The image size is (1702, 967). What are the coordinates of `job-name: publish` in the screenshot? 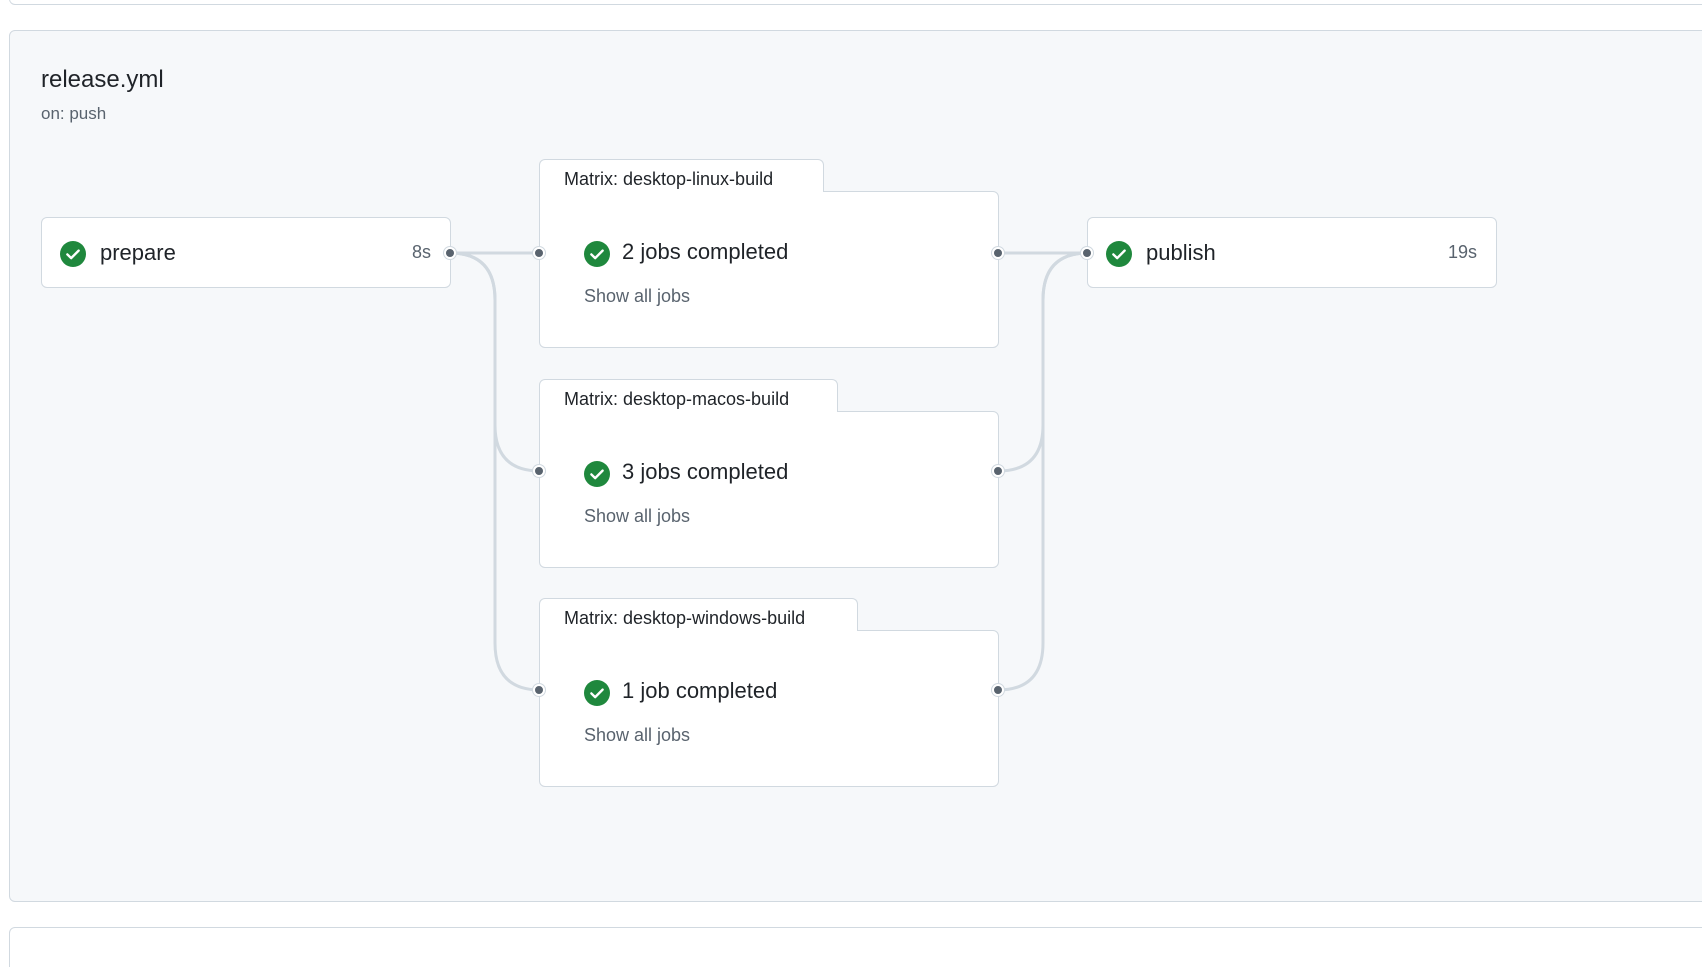 It's located at (1181, 252).